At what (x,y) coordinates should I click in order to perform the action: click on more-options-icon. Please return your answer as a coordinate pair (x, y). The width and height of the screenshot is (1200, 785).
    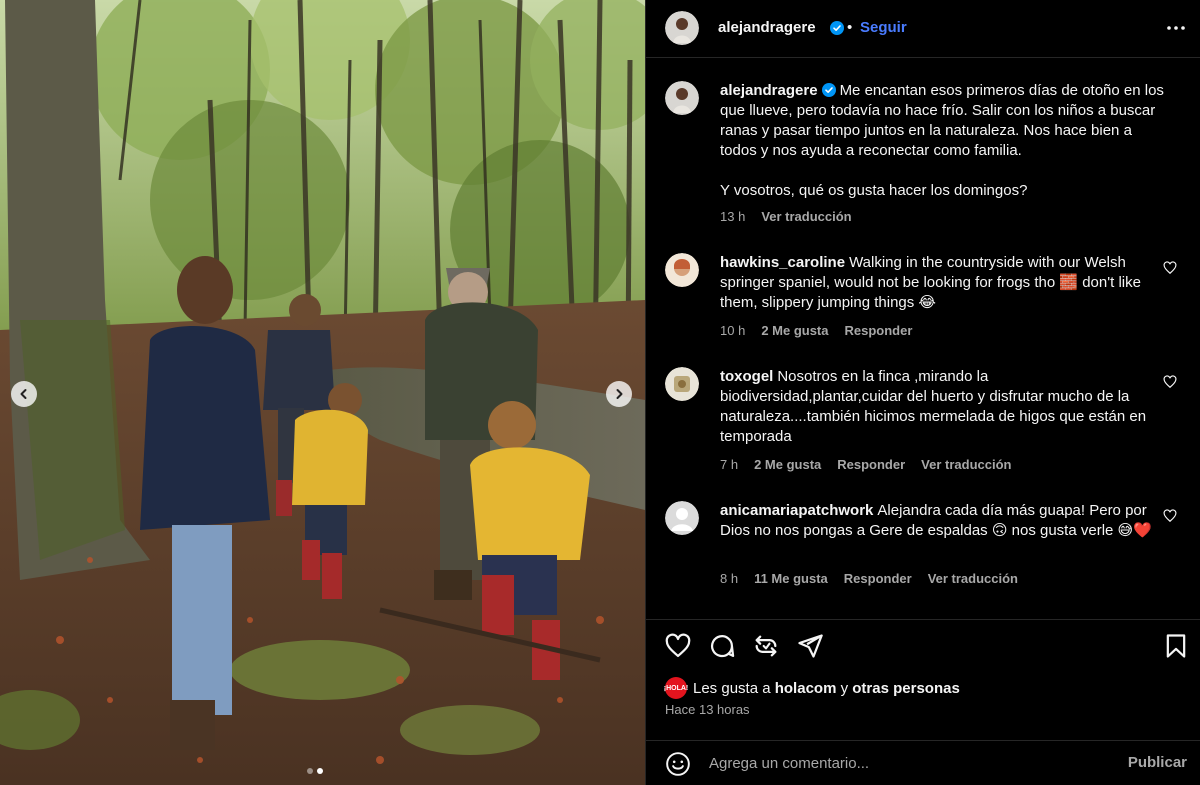
    Looking at the image, I should click on (1176, 28).